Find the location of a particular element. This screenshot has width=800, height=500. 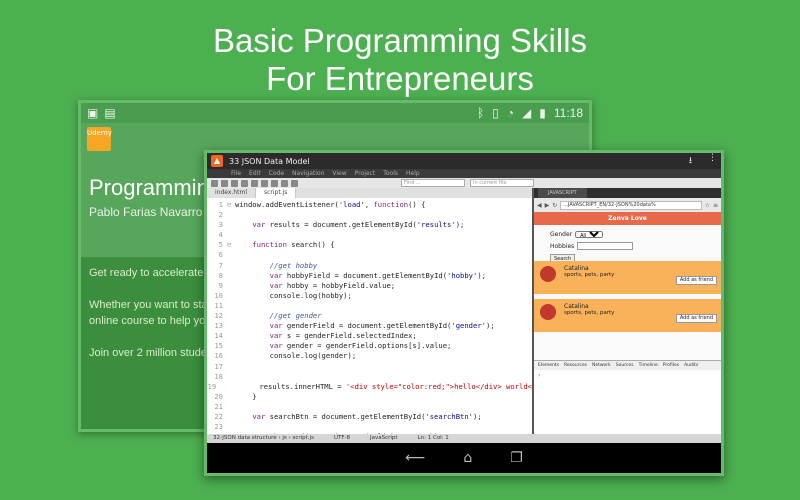

menu-tools: Tools is located at coordinates (390, 173).